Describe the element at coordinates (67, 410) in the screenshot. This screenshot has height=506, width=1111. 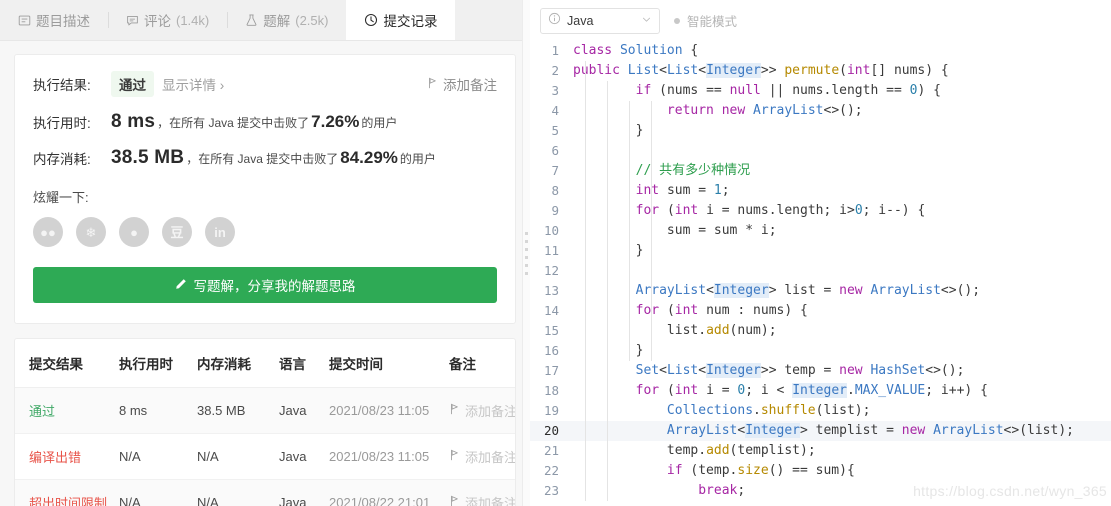
I see `cell-status: 通过` at that location.